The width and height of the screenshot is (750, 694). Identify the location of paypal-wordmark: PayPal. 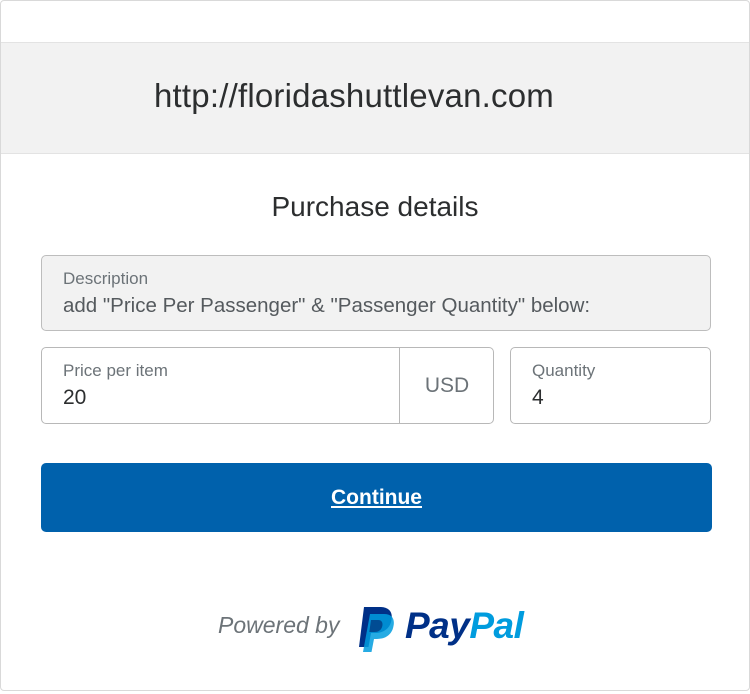
(464, 626).